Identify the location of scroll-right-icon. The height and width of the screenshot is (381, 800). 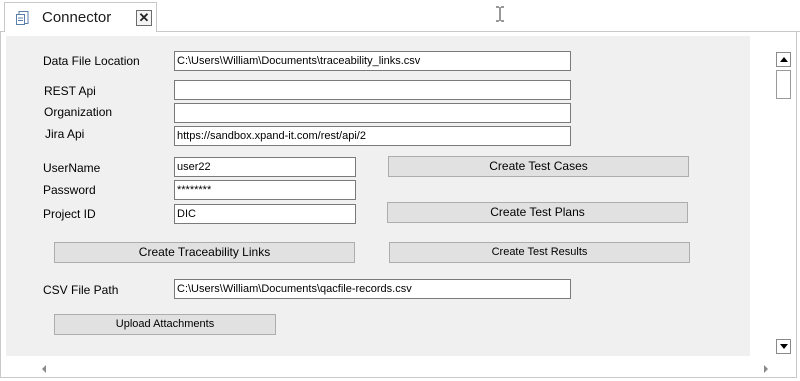
(766, 367).